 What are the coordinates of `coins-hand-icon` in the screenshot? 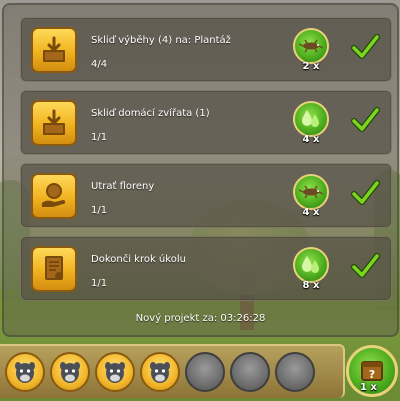 It's located at (54, 196).